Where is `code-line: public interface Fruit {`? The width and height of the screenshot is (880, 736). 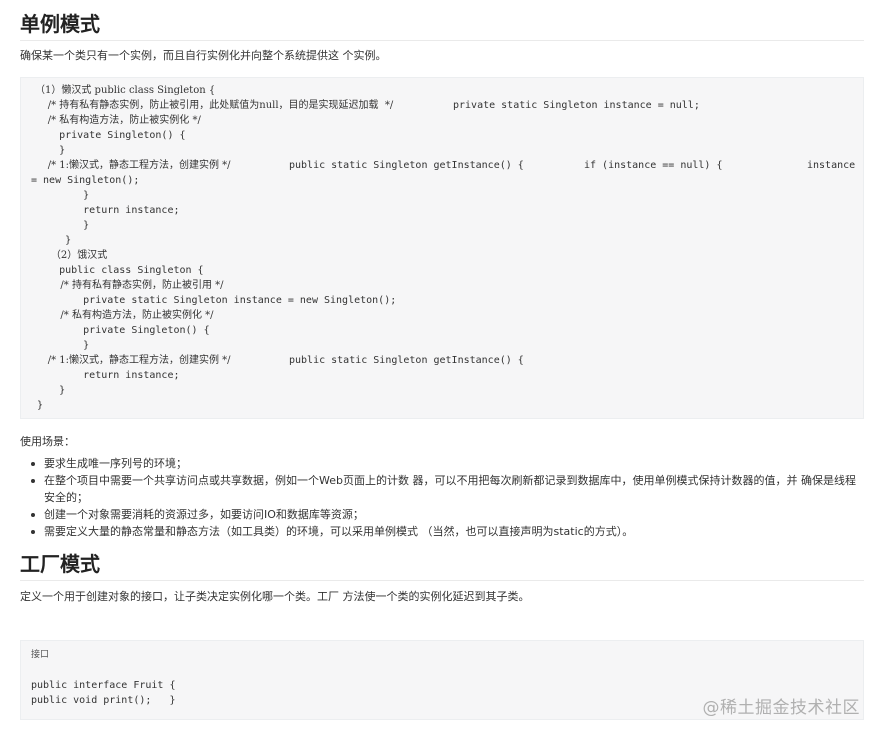 code-line: public interface Fruit { is located at coordinates (103, 685).